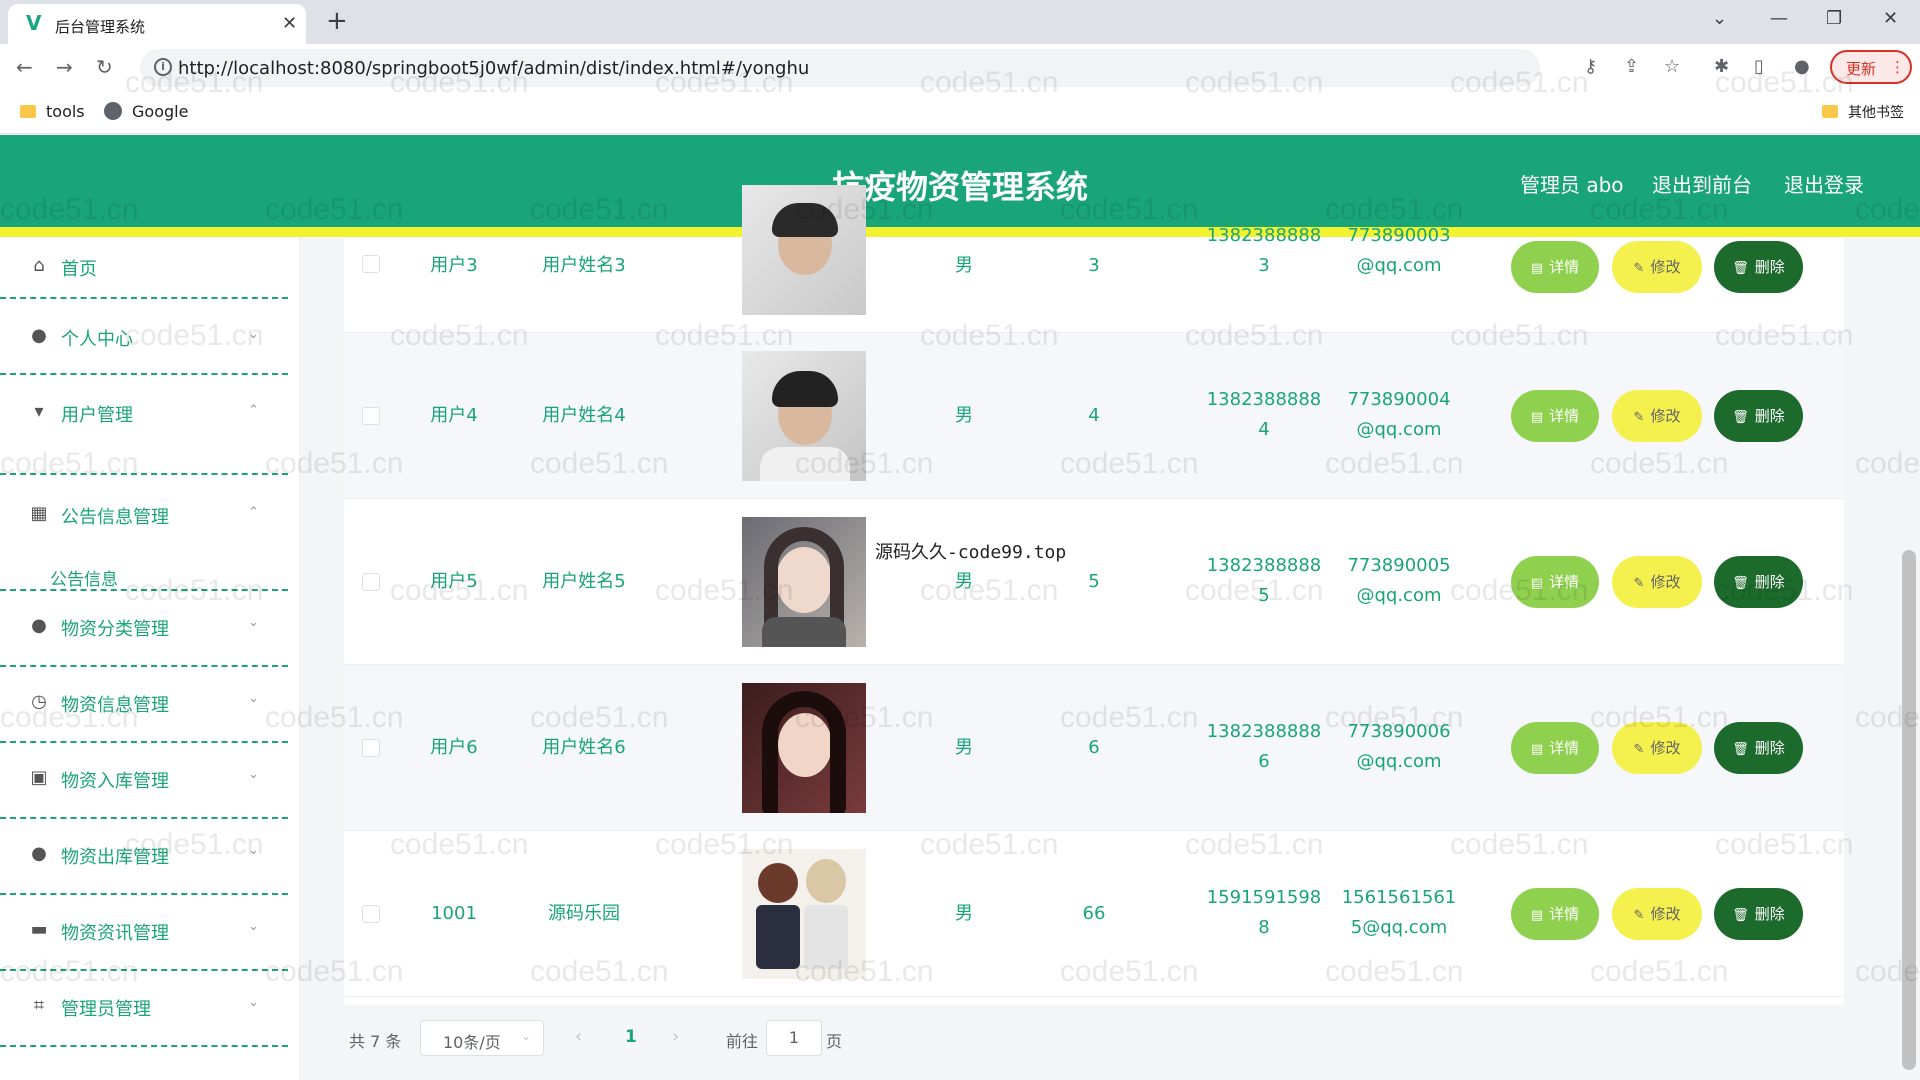 The width and height of the screenshot is (1920, 1080). What do you see at coordinates (1399, 565) in the screenshot?
I see `cell-email: 773890005` at bounding box center [1399, 565].